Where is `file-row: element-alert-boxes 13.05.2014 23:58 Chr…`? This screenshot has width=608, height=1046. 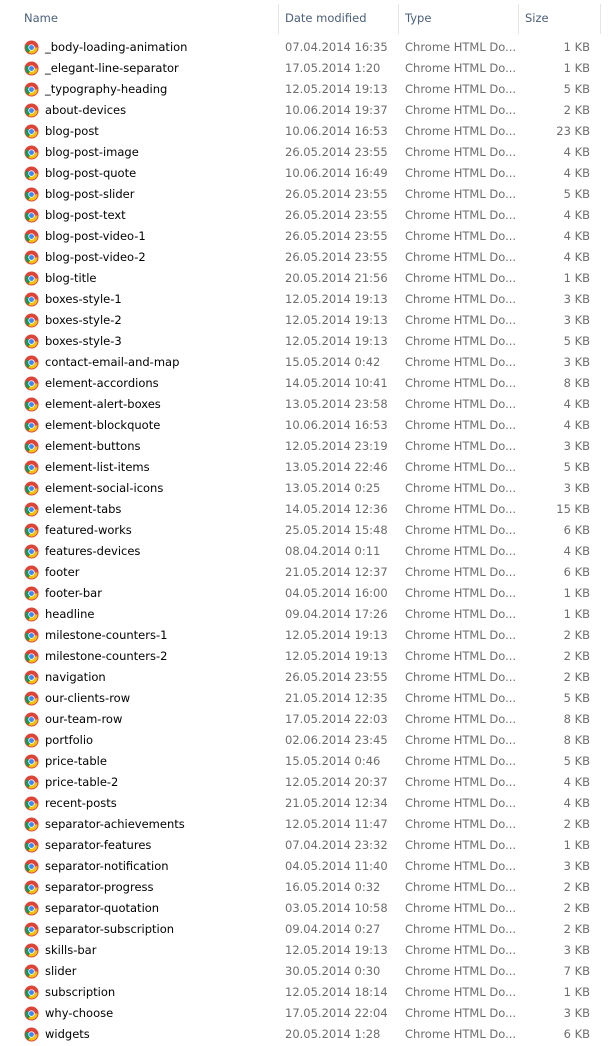 file-row: element-alert-boxes 13.05.2014 23:58 Chr… is located at coordinates (304, 404).